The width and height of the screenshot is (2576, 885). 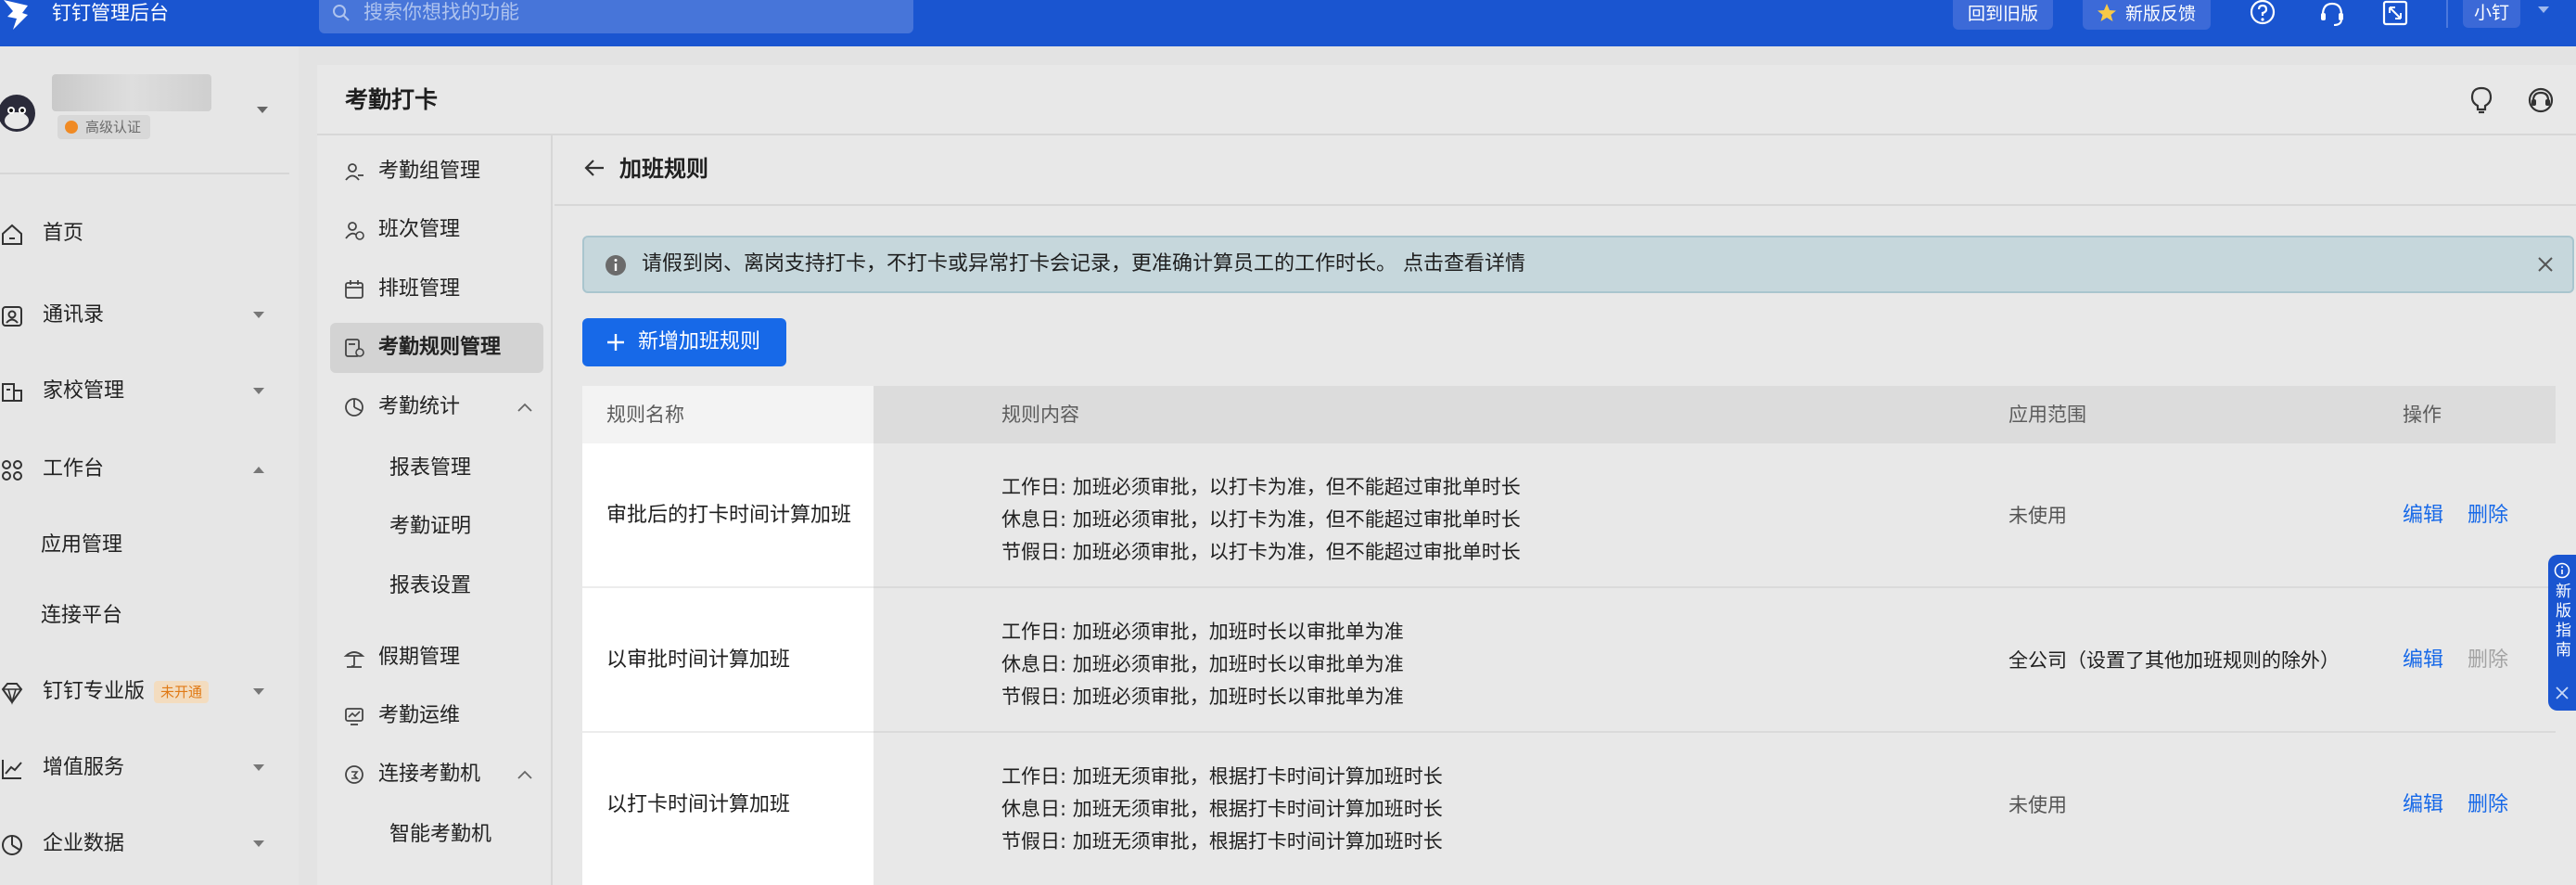 What do you see at coordinates (663, 169) in the screenshot?
I see `section-title: 加班规则` at bounding box center [663, 169].